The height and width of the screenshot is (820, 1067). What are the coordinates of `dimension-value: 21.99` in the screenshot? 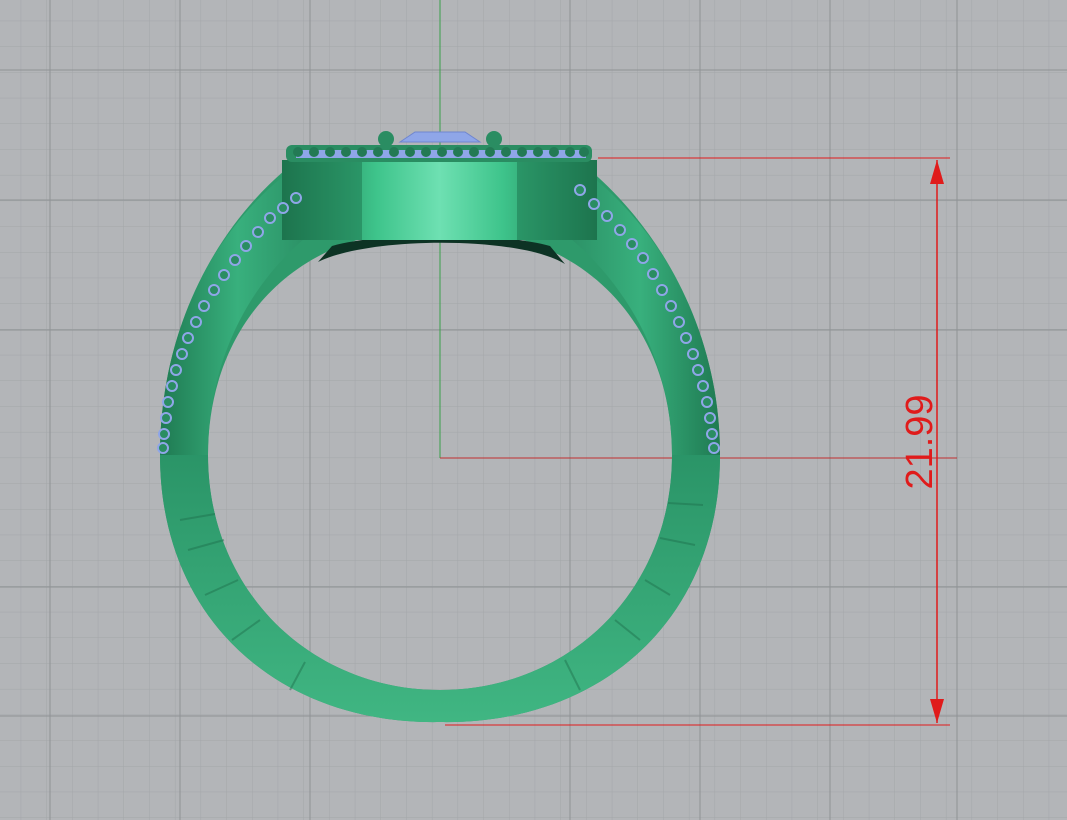 It's located at (920, 441).